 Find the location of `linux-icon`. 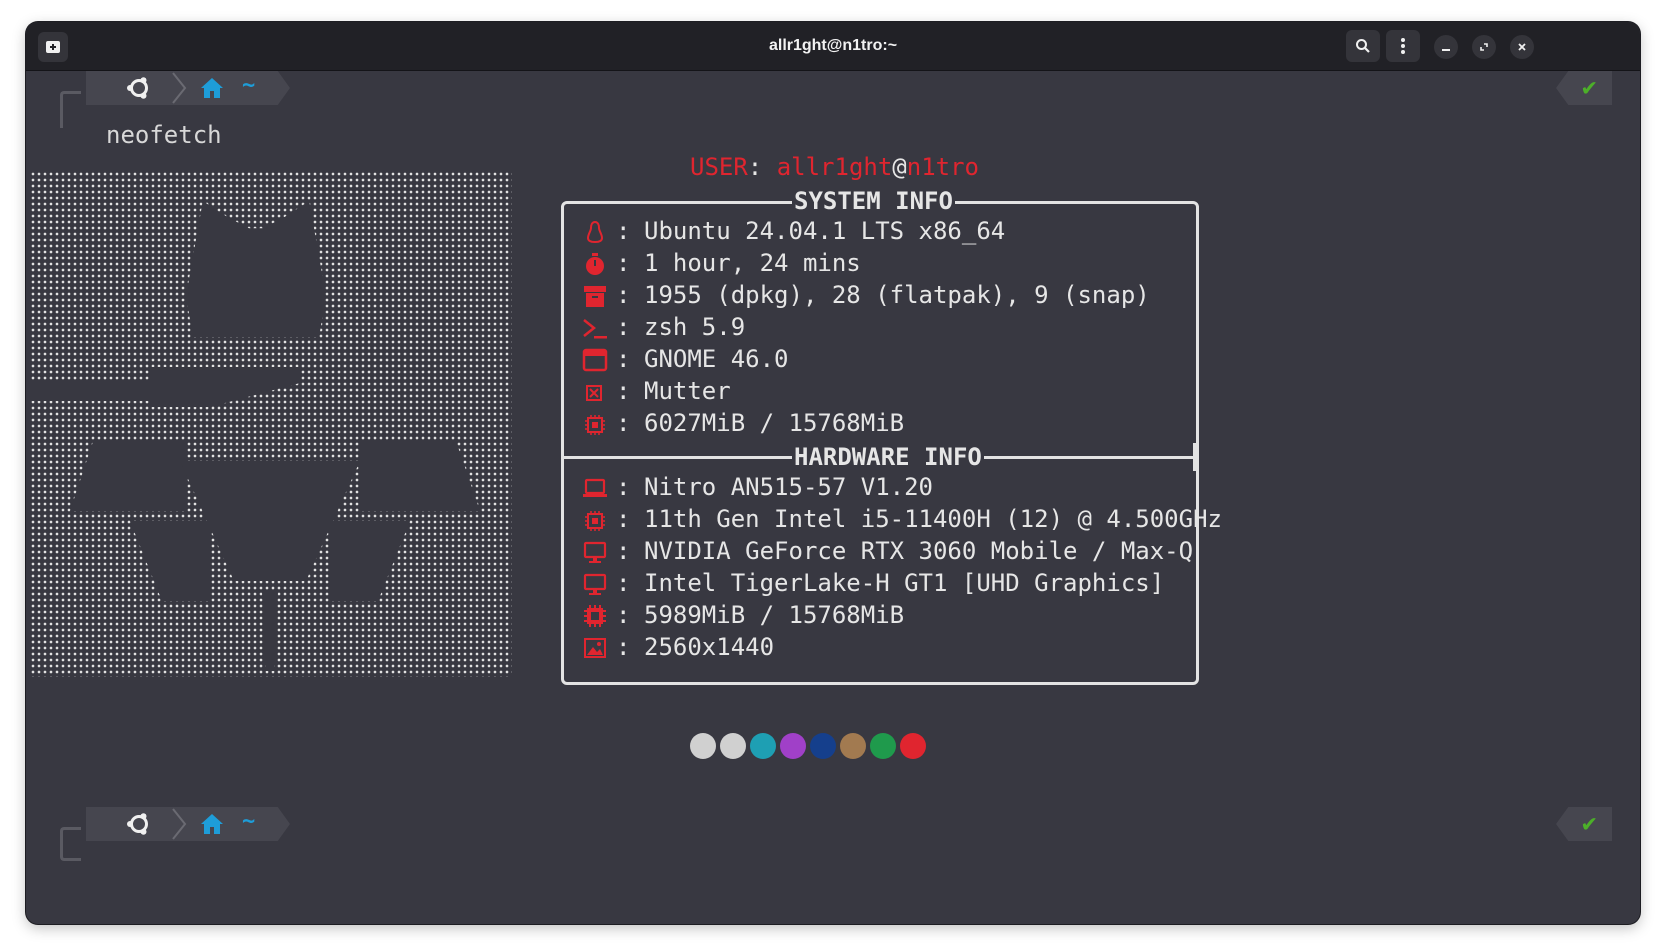

linux-icon is located at coordinates (595, 232).